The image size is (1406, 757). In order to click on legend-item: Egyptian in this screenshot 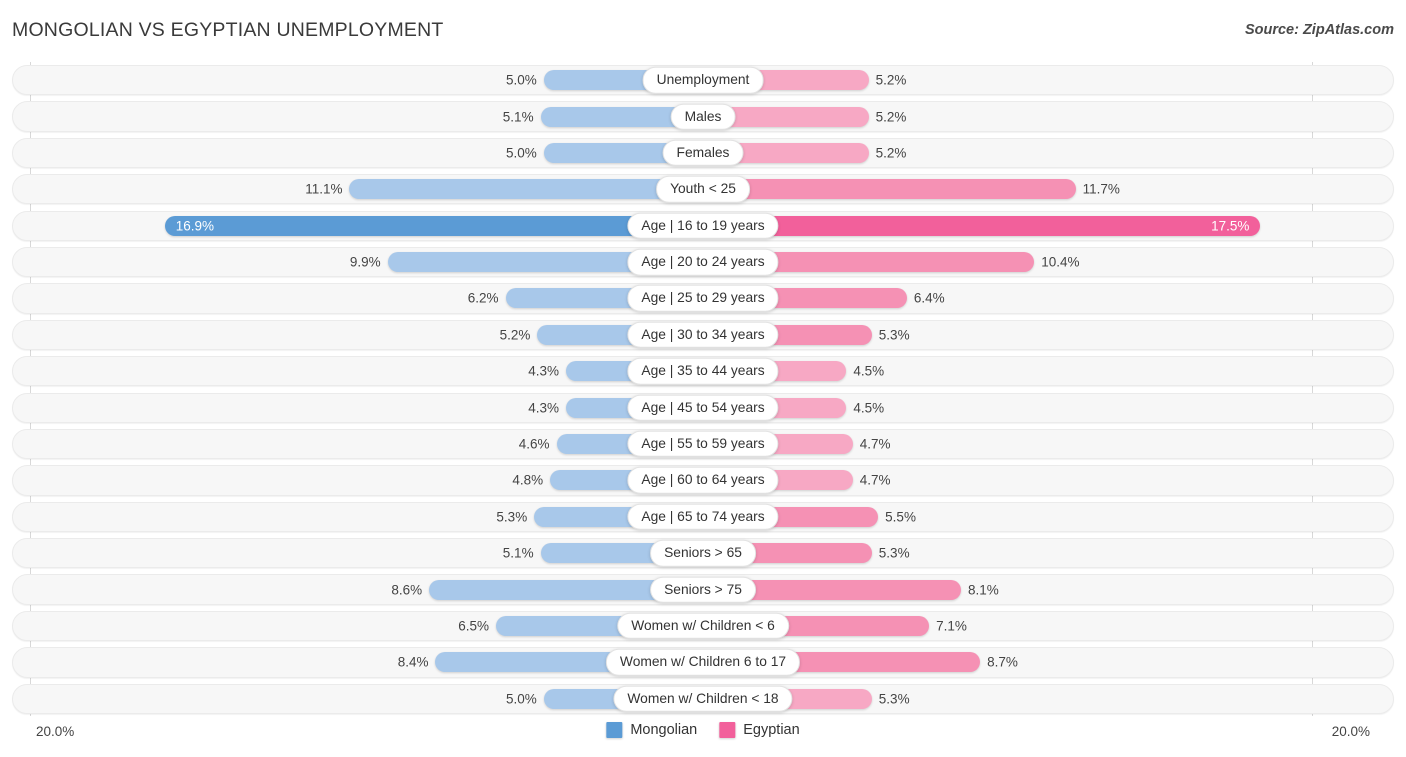, I will do `click(759, 730)`.